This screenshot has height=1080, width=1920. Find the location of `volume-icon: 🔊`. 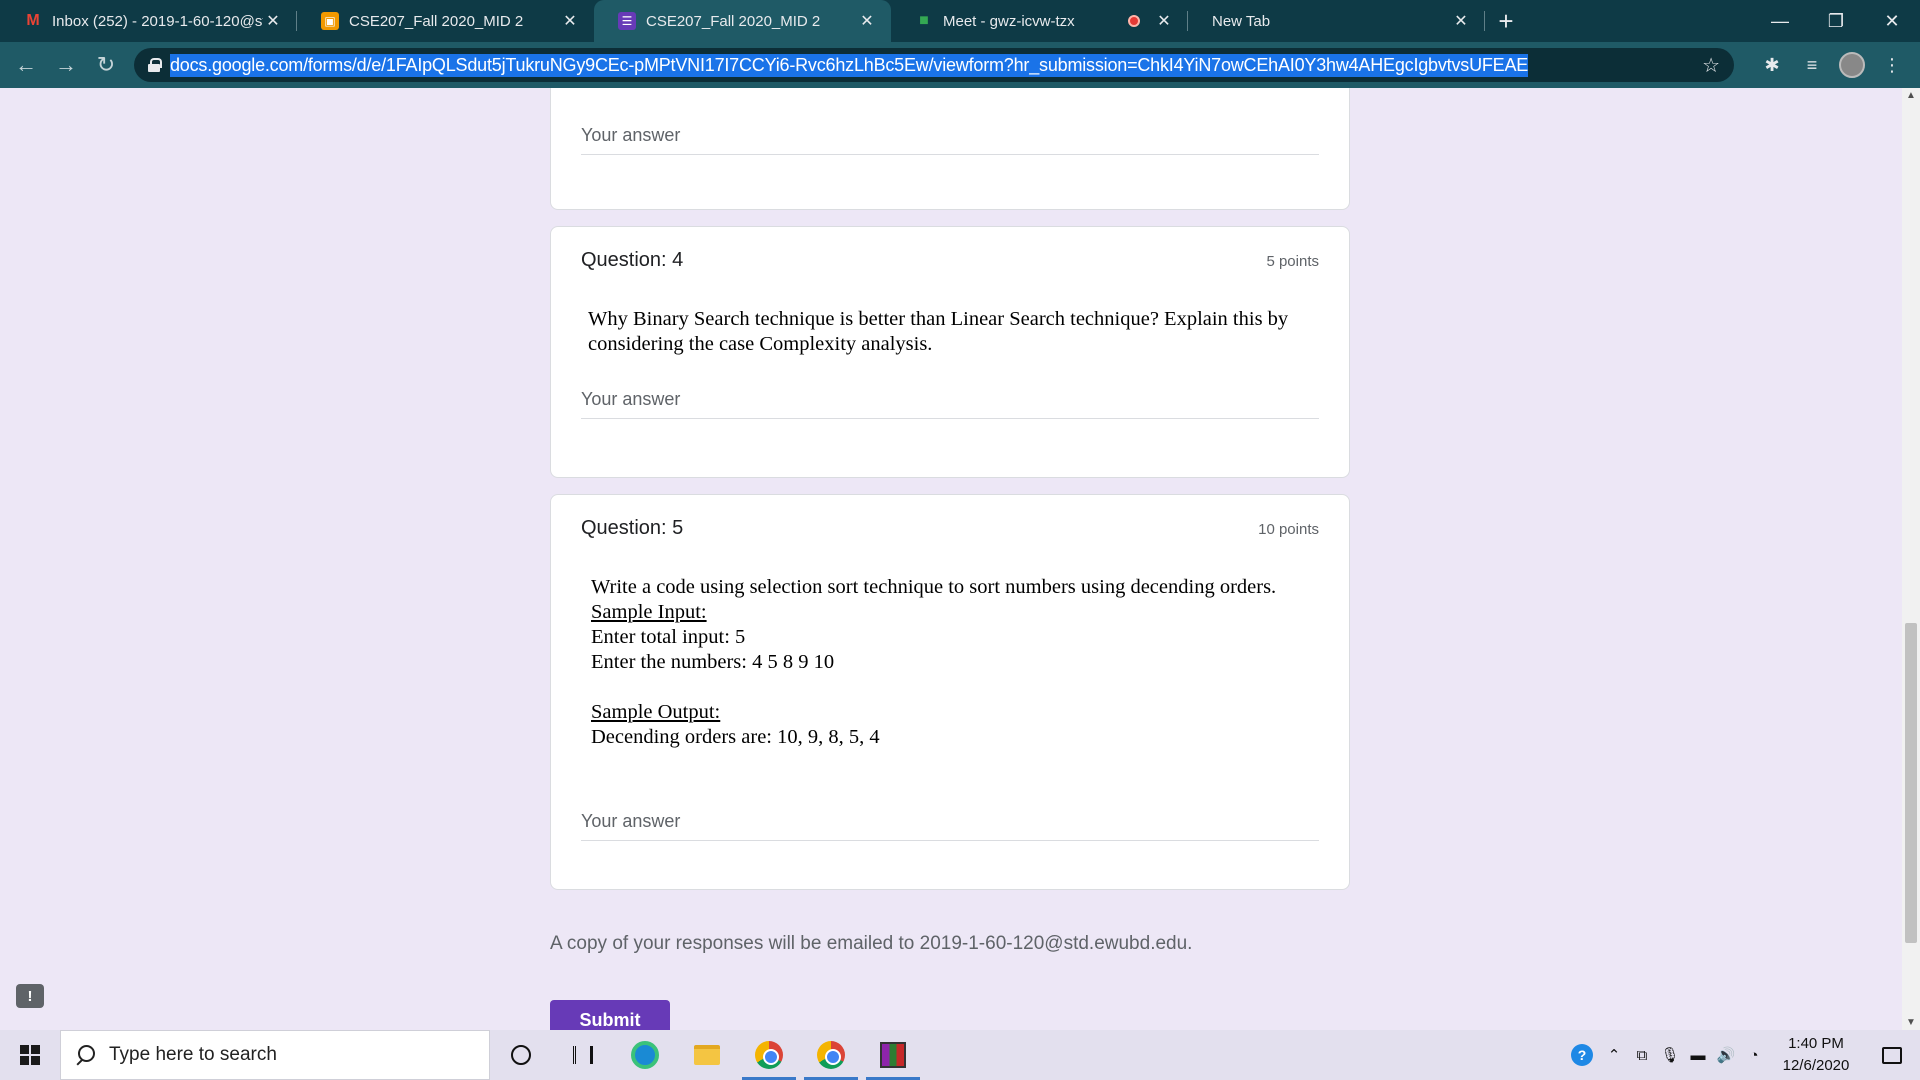

volume-icon: 🔊 is located at coordinates (1726, 1055).